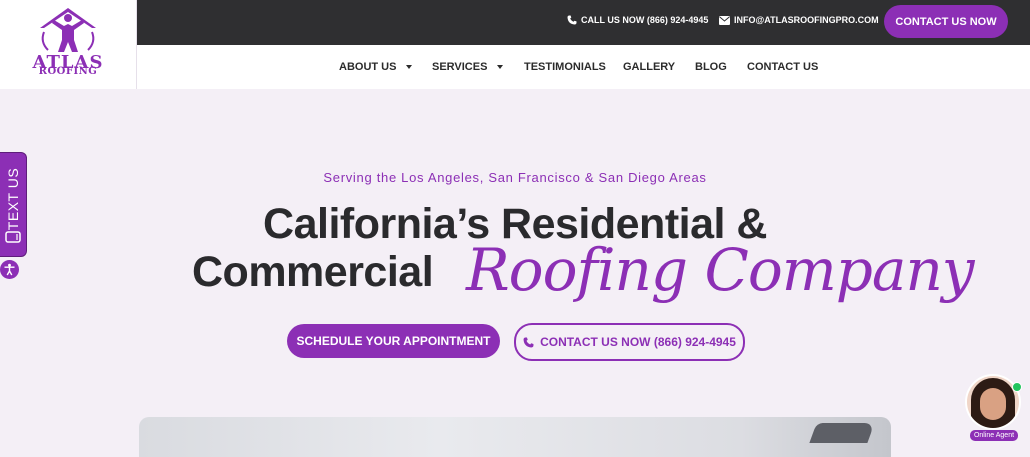 Image resolution: width=1030 pixels, height=457 pixels. What do you see at coordinates (13, 199) in the screenshot?
I see `text-us-label: TEXT US` at bounding box center [13, 199].